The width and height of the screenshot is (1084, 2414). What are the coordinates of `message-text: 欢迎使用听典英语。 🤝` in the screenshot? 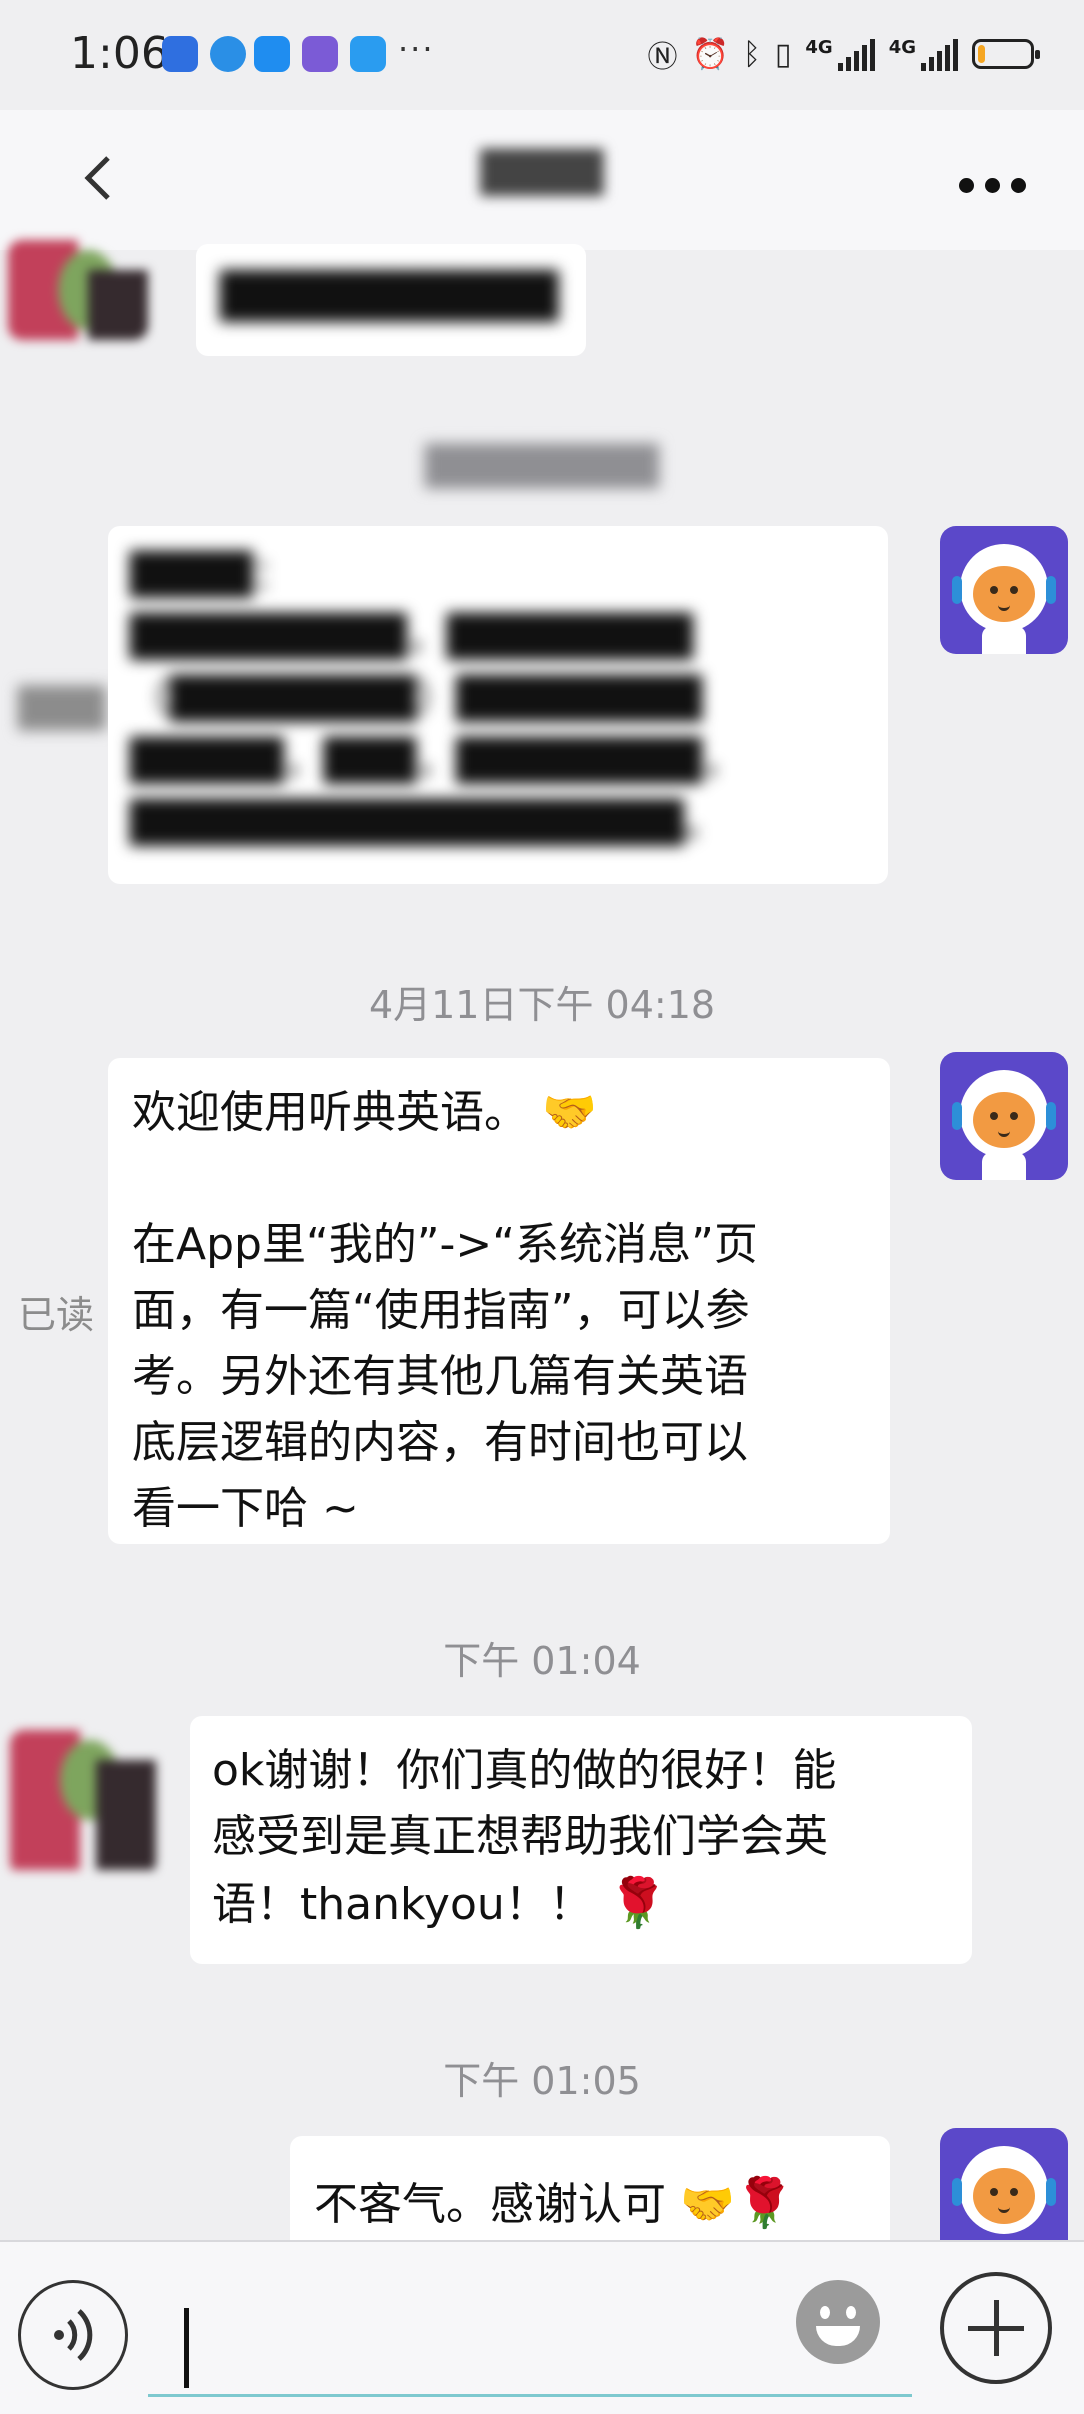 It's located at (499, 1113).